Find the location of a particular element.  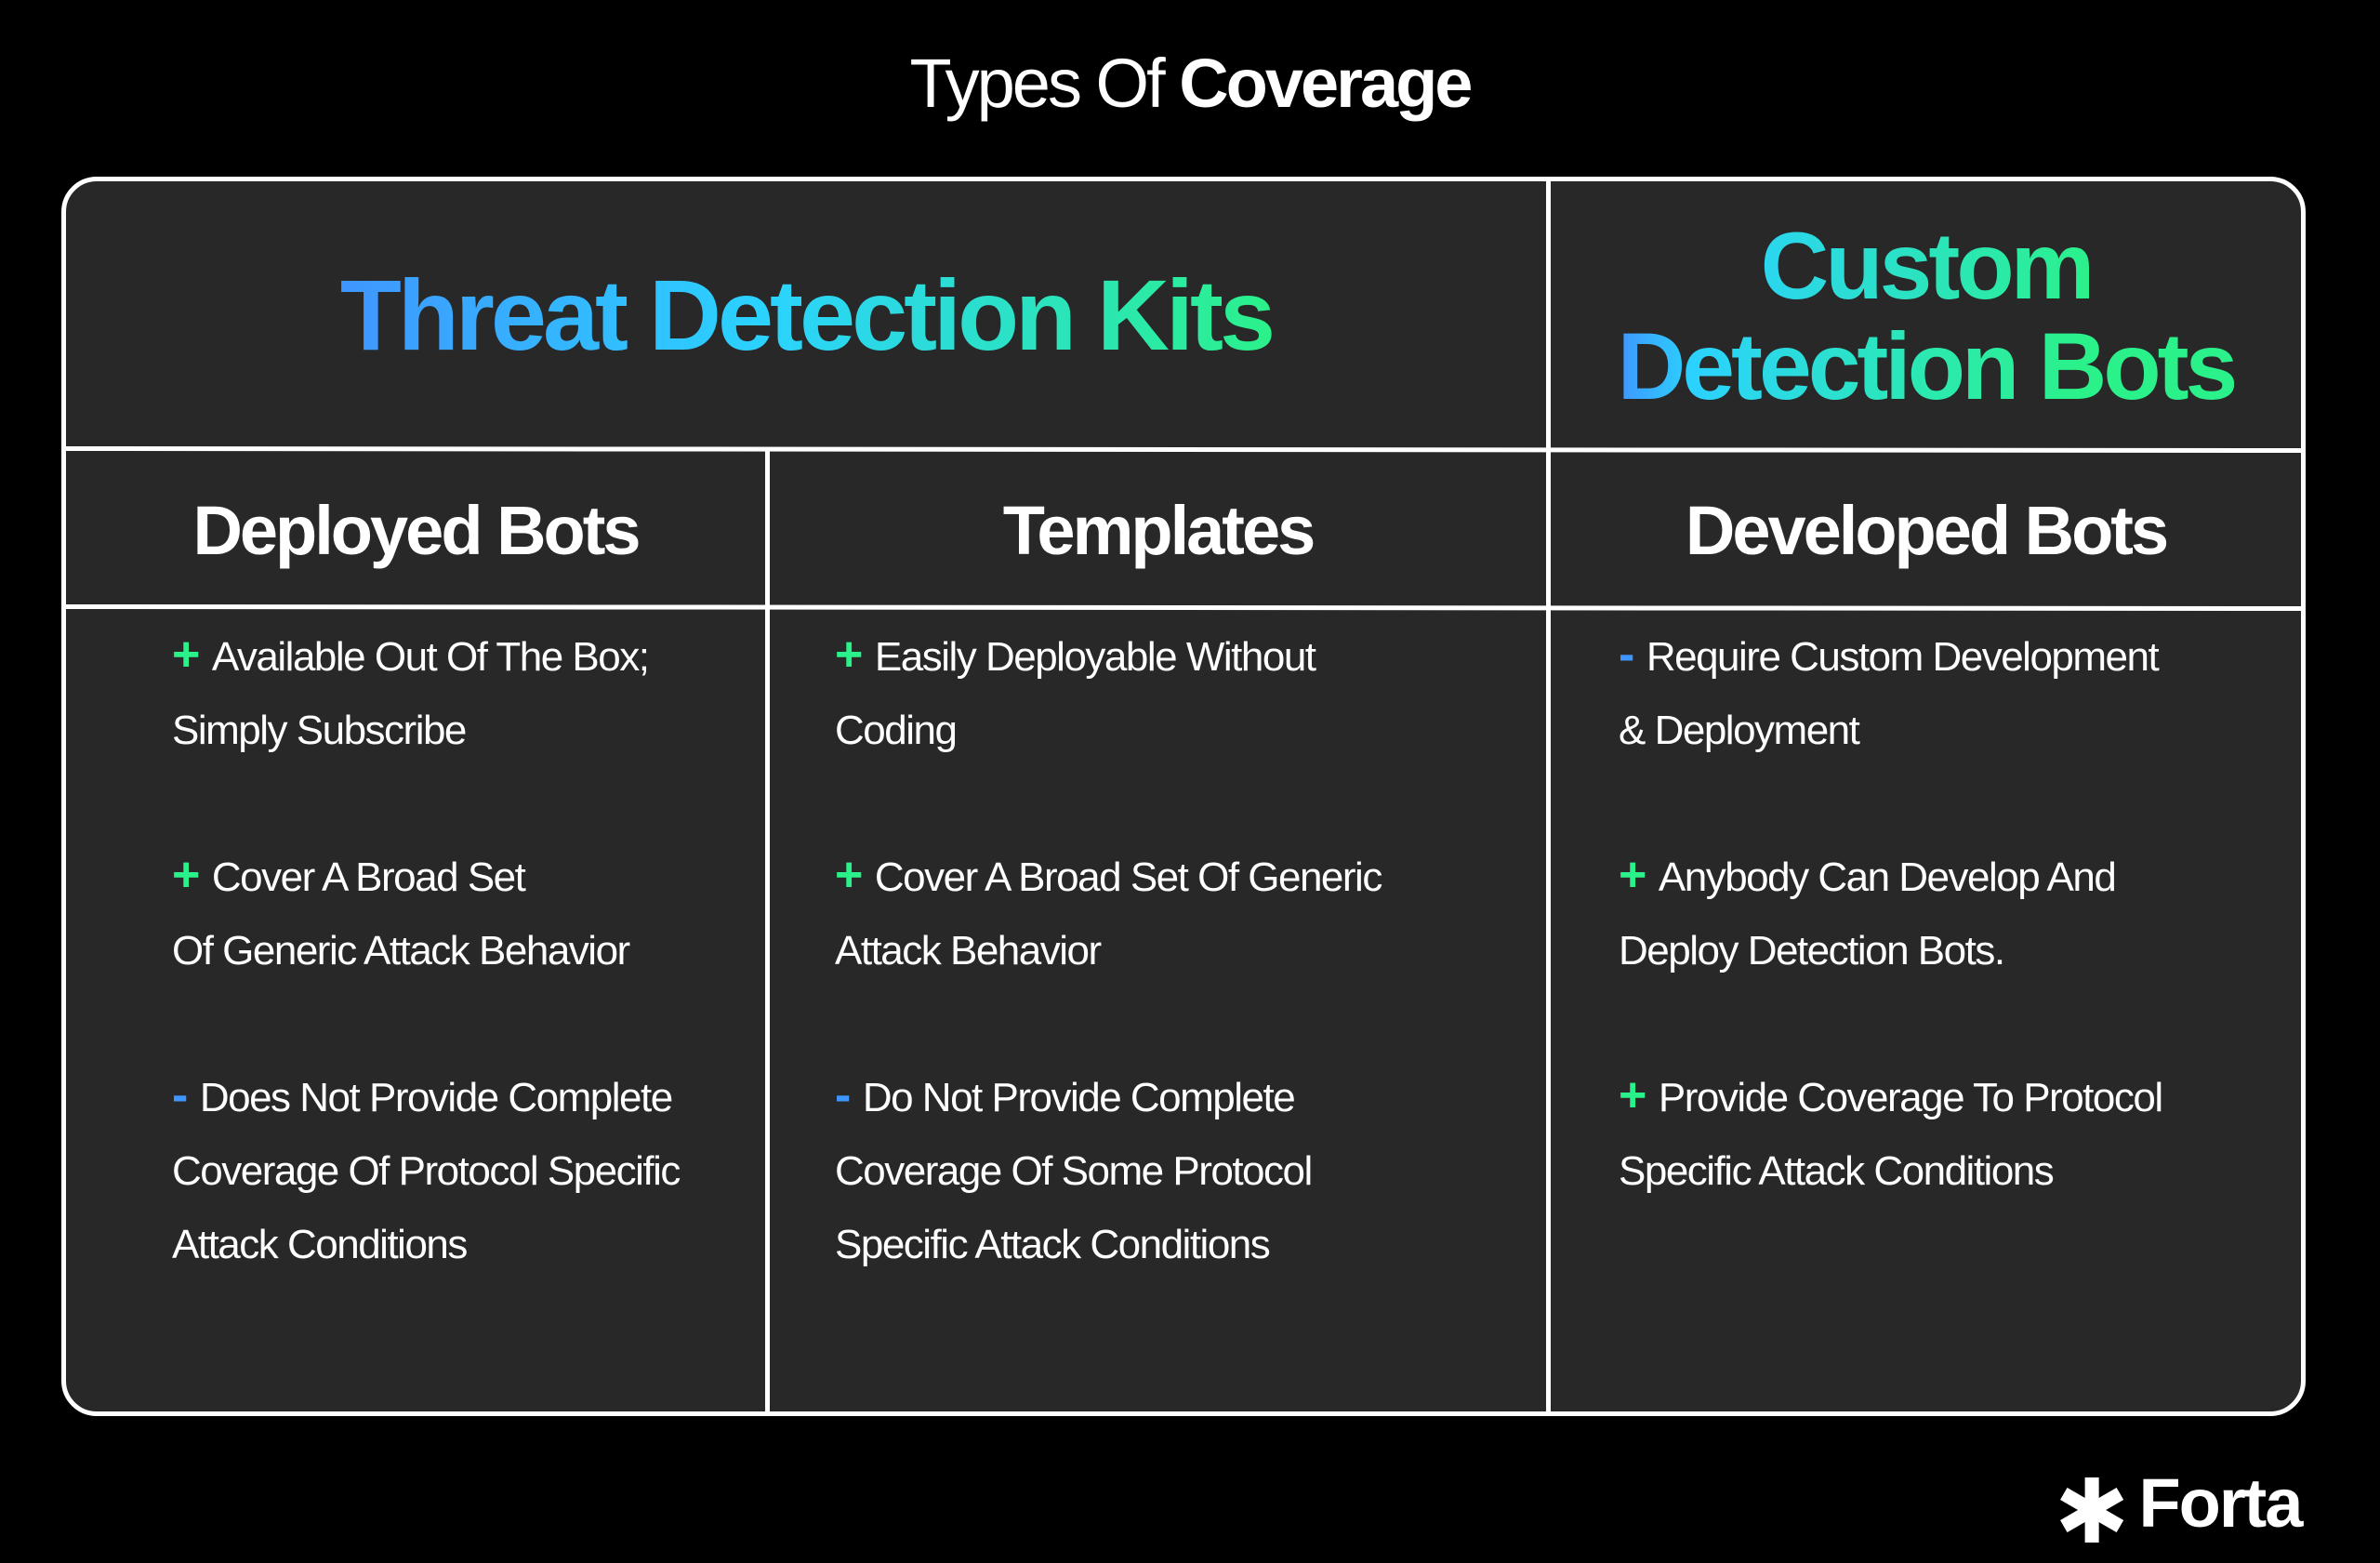

threat-detection-kits-title: Threat Detection Kits is located at coordinates (807, 314).